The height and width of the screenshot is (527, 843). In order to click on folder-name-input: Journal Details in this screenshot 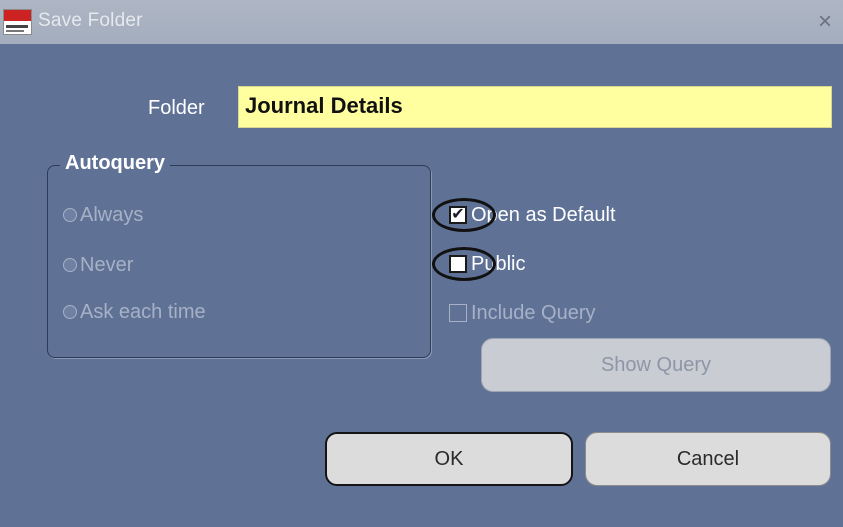, I will do `click(535, 107)`.